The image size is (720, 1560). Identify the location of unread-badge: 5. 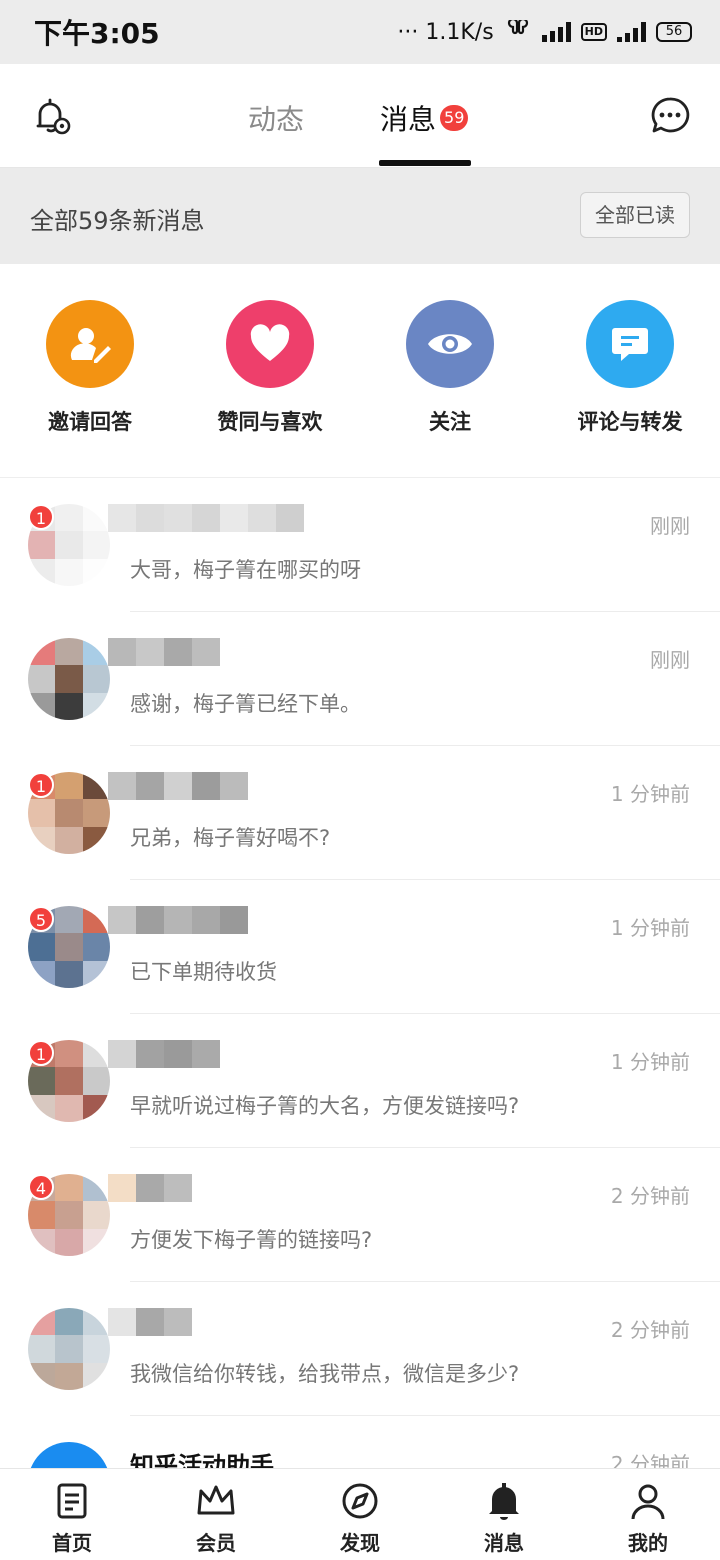
(41, 919).